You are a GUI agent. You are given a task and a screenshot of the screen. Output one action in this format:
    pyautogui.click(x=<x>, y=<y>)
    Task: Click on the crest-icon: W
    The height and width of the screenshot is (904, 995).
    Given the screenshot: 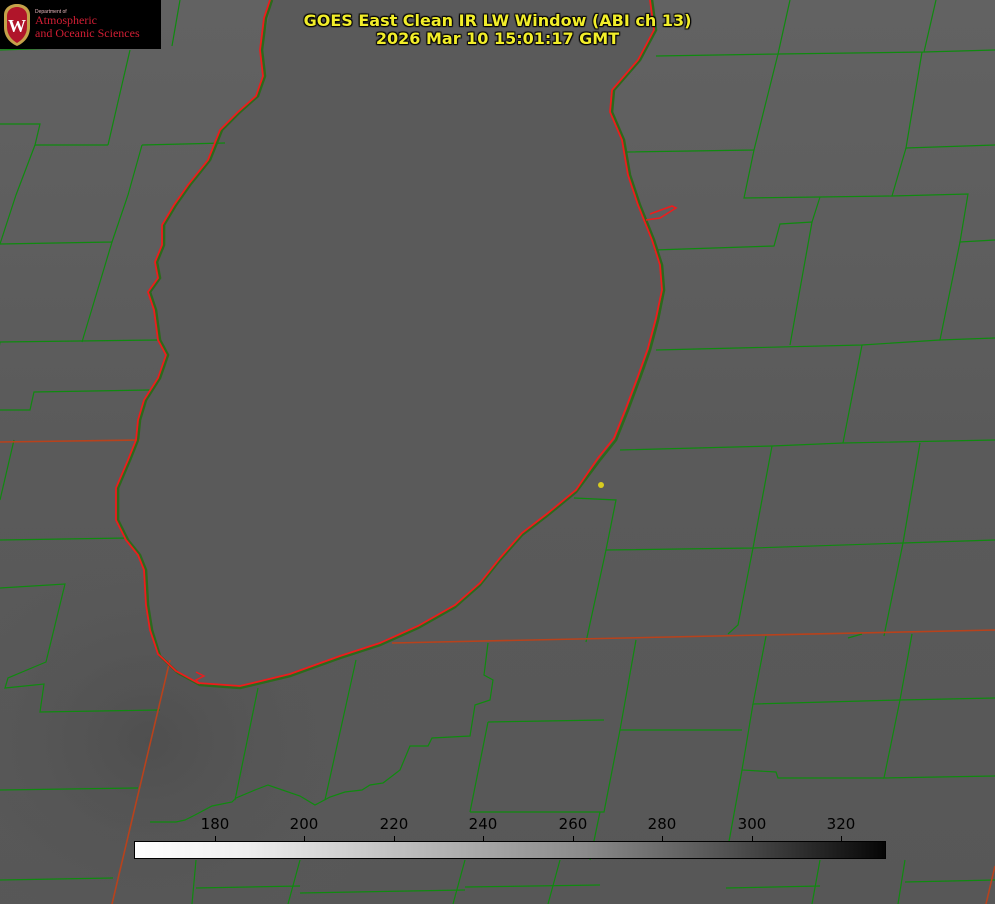 What is the action you would take?
    pyautogui.click(x=17, y=25)
    